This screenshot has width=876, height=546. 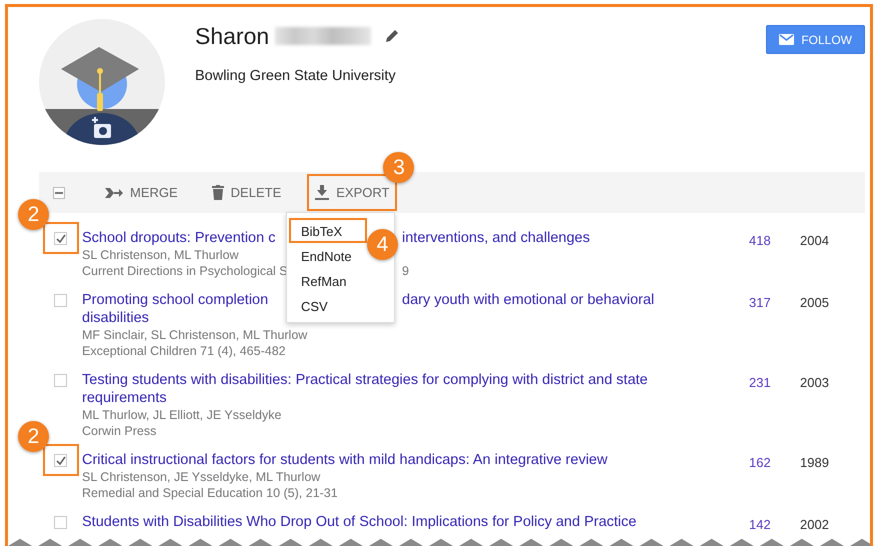 What do you see at coordinates (757, 325) in the screenshot?
I see `cited-by-count: 317` at bounding box center [757, 325].